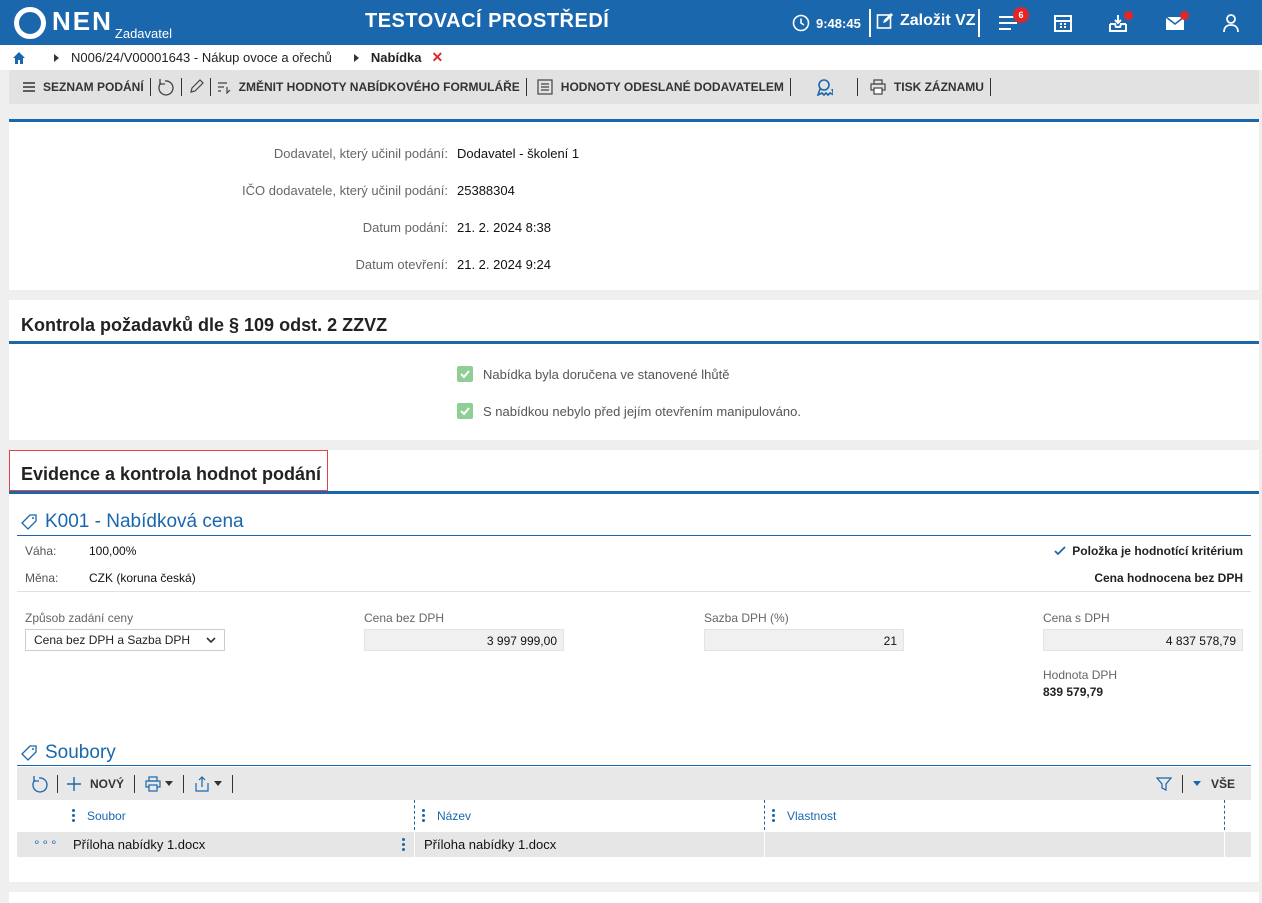  What do you see at coordinates (464, 640) in the screenshot?
I see `price-field: 3 997 999,00` at bounding box center [464, 640].